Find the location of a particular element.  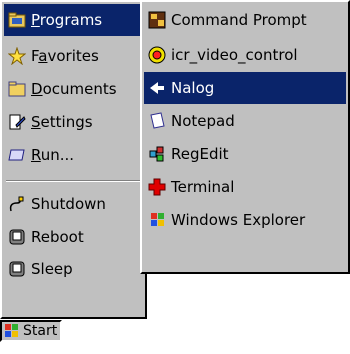

sleep-icon is located at coordinates (17, 269).